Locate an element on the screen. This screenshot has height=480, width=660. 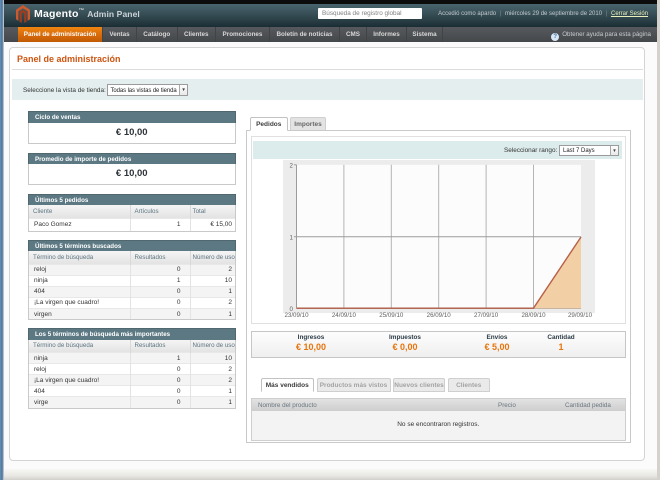
svg-text: 24/09/10 is located at coordinates (344, 315).